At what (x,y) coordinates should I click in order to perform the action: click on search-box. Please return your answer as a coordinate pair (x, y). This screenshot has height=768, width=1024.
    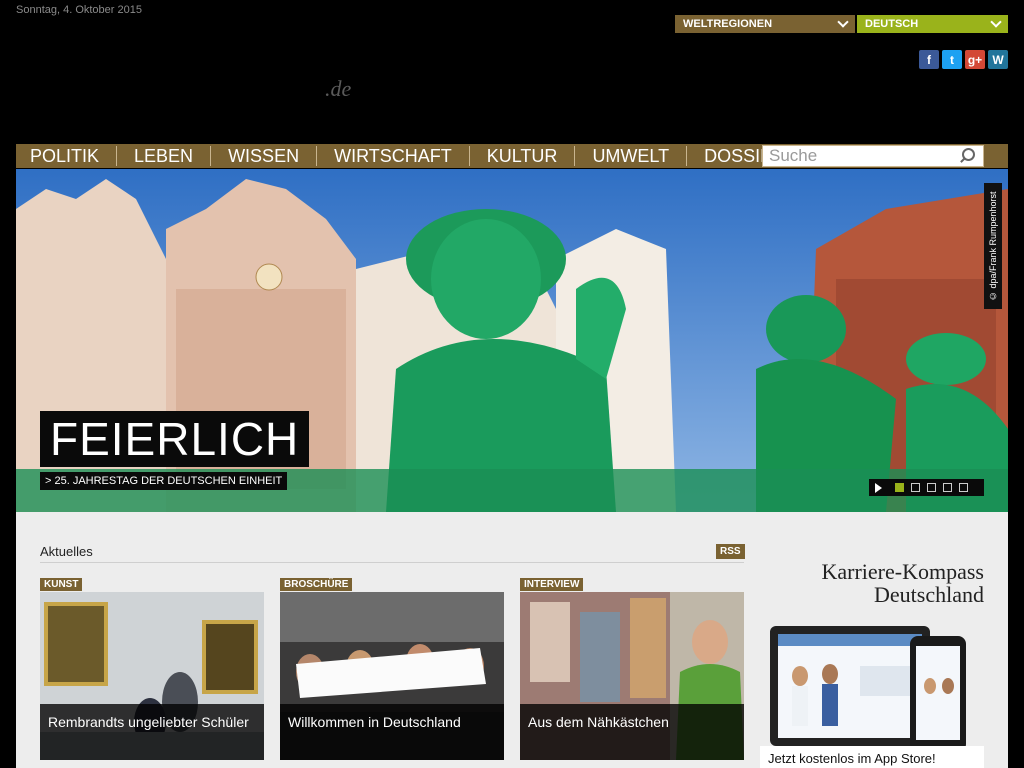
    Looking at the image, I should click on (873, 156).